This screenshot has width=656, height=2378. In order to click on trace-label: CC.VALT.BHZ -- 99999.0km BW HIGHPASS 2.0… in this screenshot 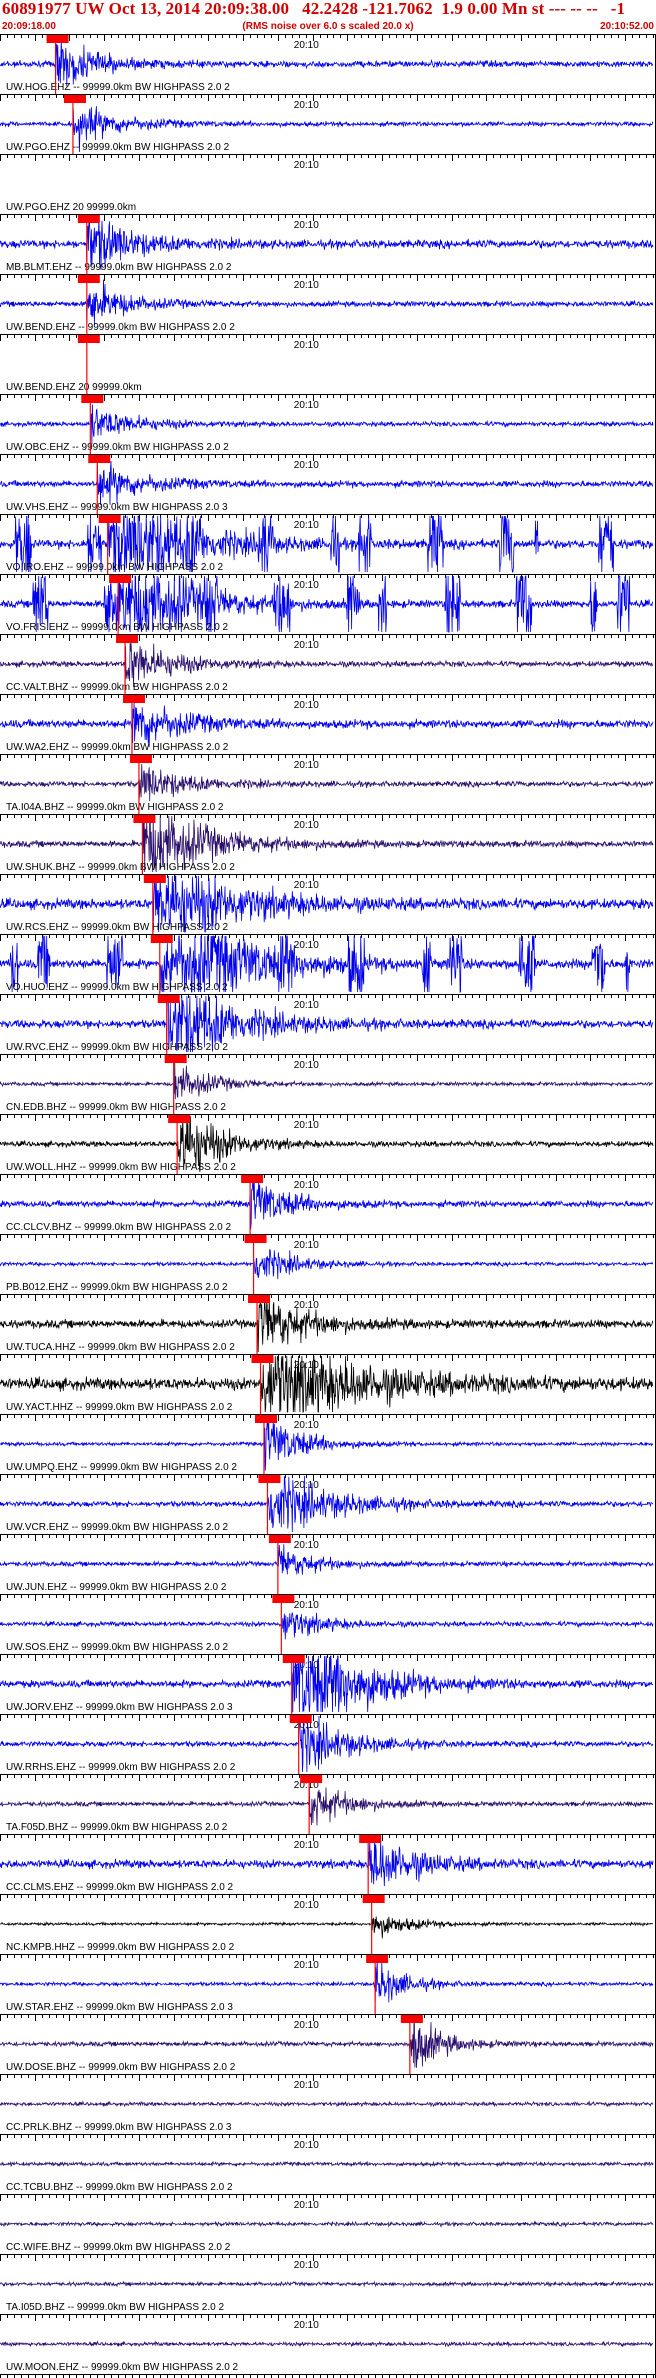, I will do `click(117, 687)`.